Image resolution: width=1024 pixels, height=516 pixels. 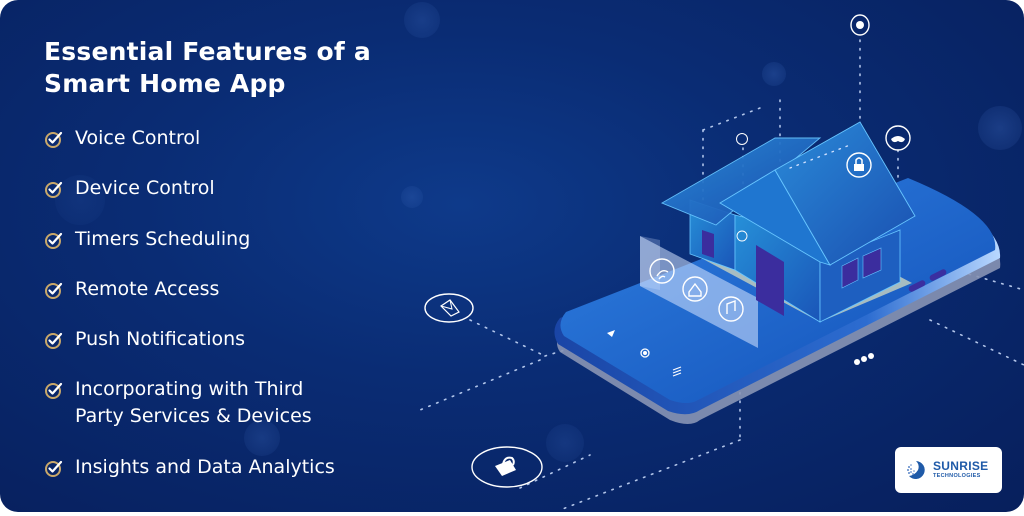 I want to click on feature-label: Remote Access, so click(x=147, y=289).